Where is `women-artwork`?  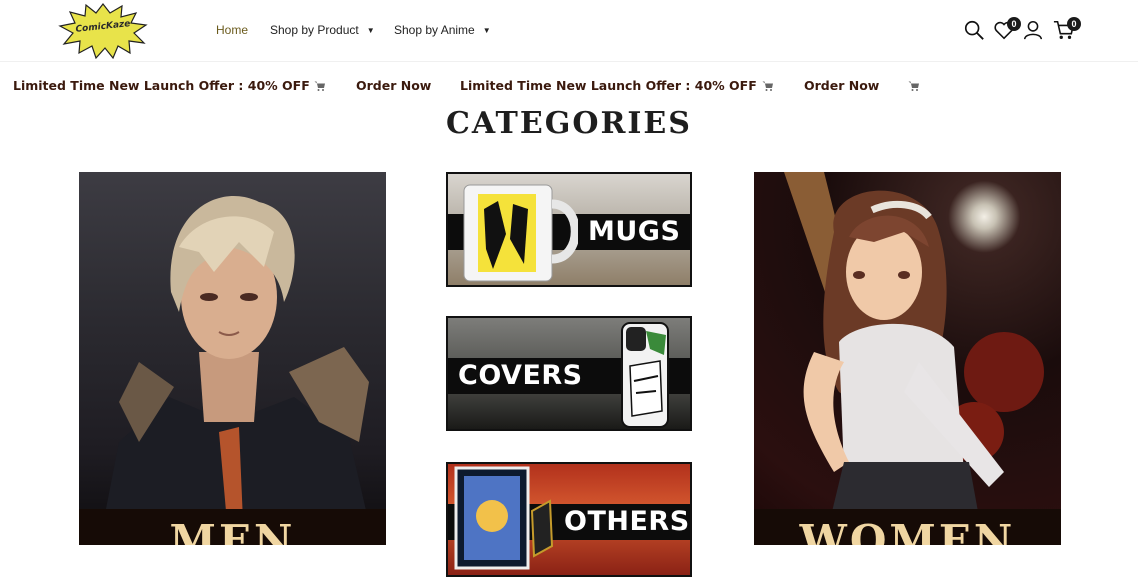
women-artwork is located at coordinates (914, 358).